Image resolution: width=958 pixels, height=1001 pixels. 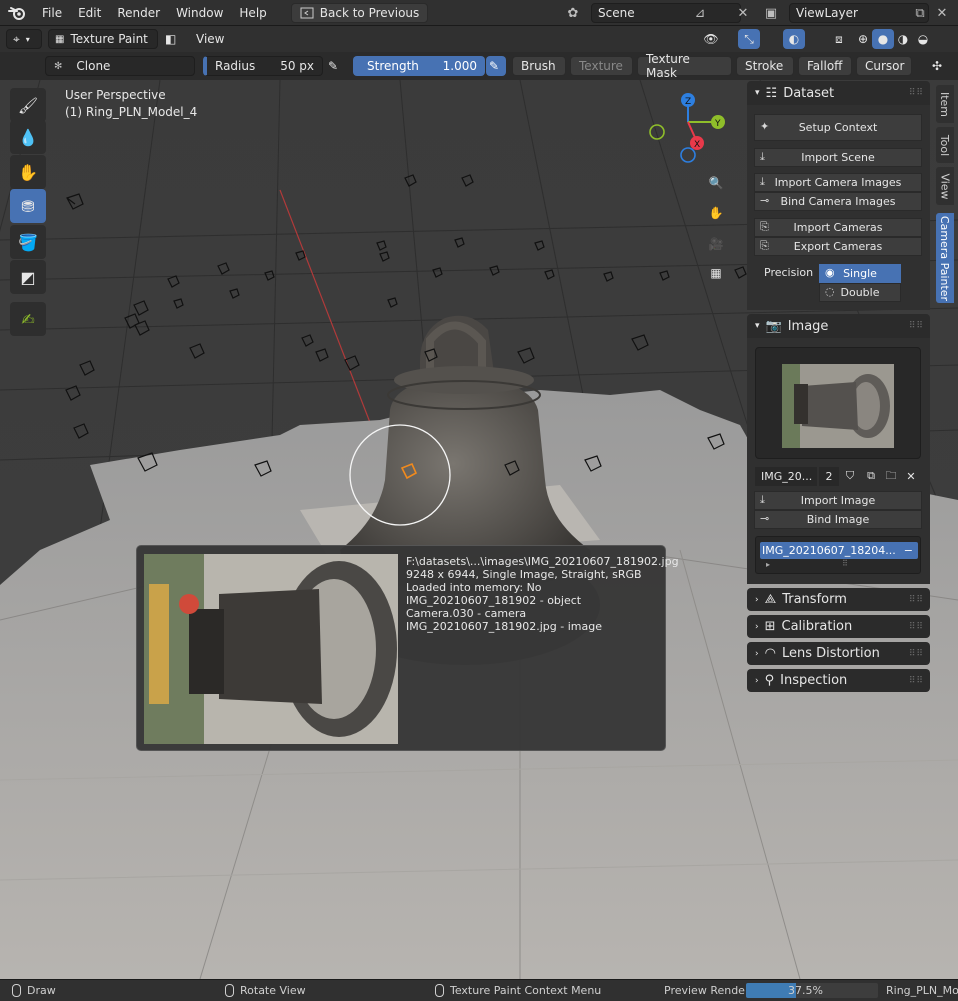 What do you see at coordinates (859, 13) in the screenshot?
I see `view-layer-selector: ViewLayer` at bounding box center [859, 13].